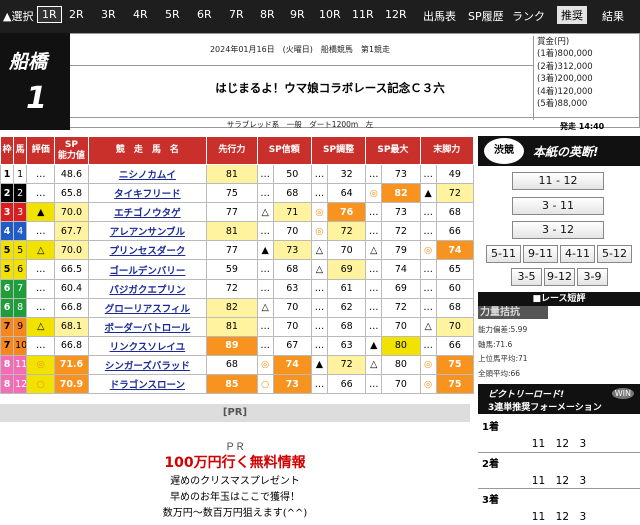 Image resolution: width=640 pixels, height=525 pixels. Describe the element at coordinates (528, 16) in the screenshot. I see `rank-link: ランク` at that location.